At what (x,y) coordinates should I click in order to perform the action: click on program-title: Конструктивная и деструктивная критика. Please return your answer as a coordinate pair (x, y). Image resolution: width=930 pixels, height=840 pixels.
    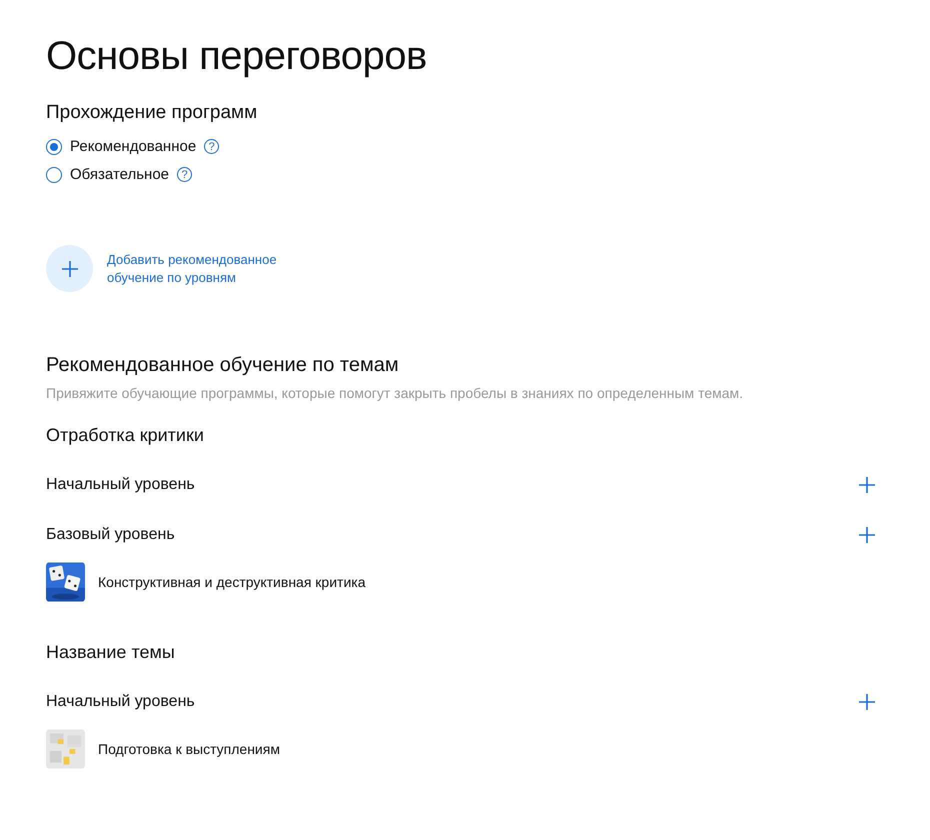
    Looking at the image, I should click on (232, 582).